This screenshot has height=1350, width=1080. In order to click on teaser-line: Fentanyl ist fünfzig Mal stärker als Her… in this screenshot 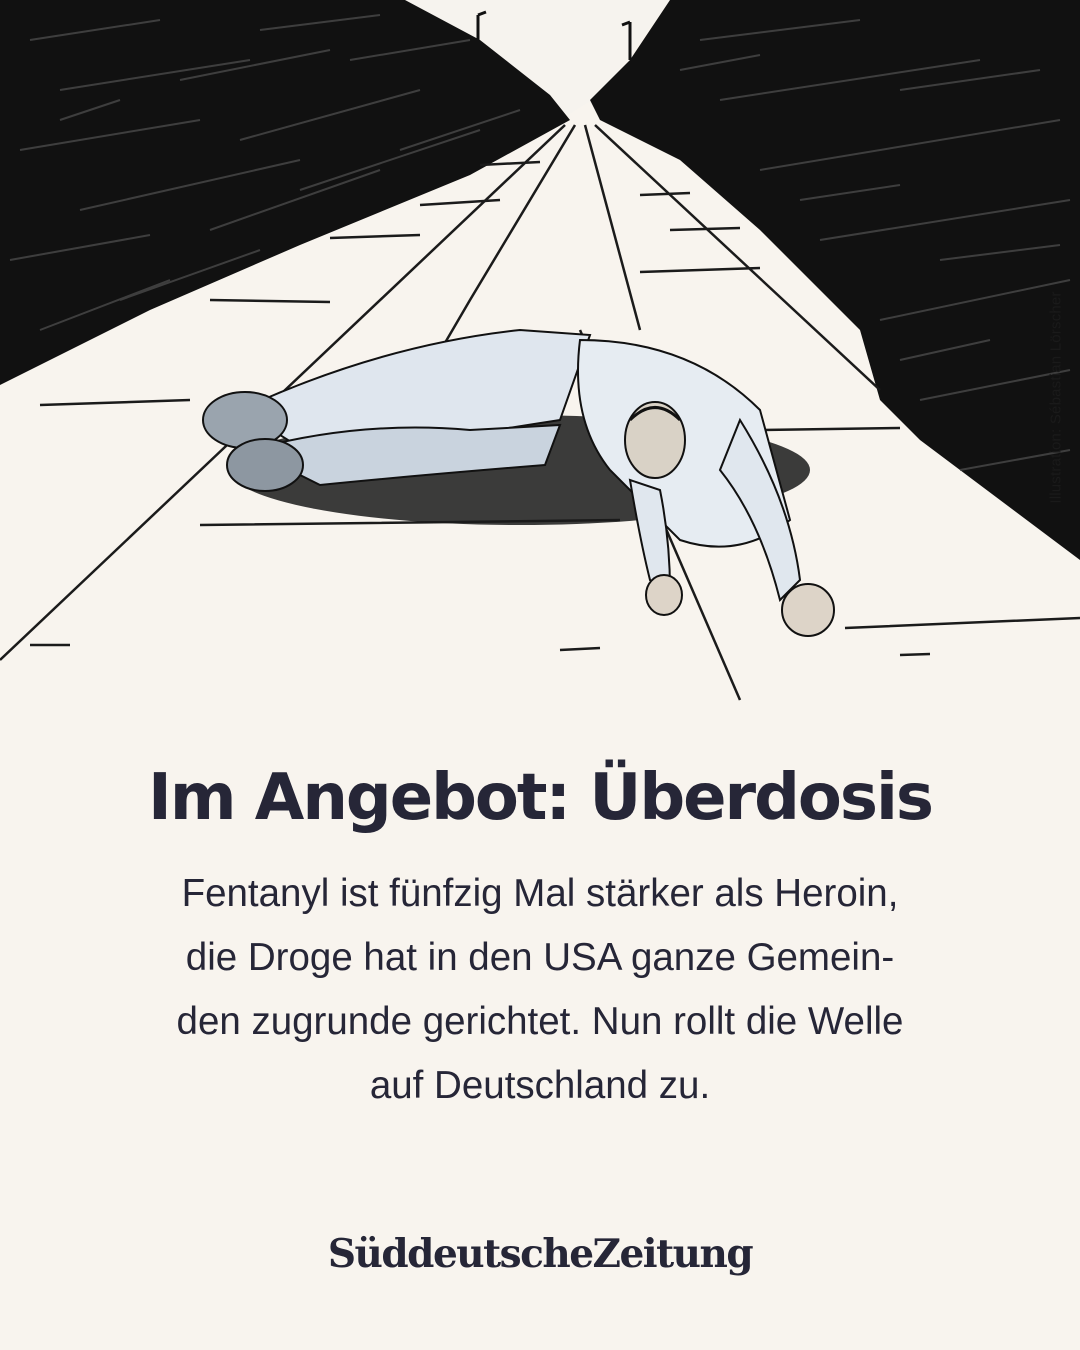, I will do `click(540, 893)`.